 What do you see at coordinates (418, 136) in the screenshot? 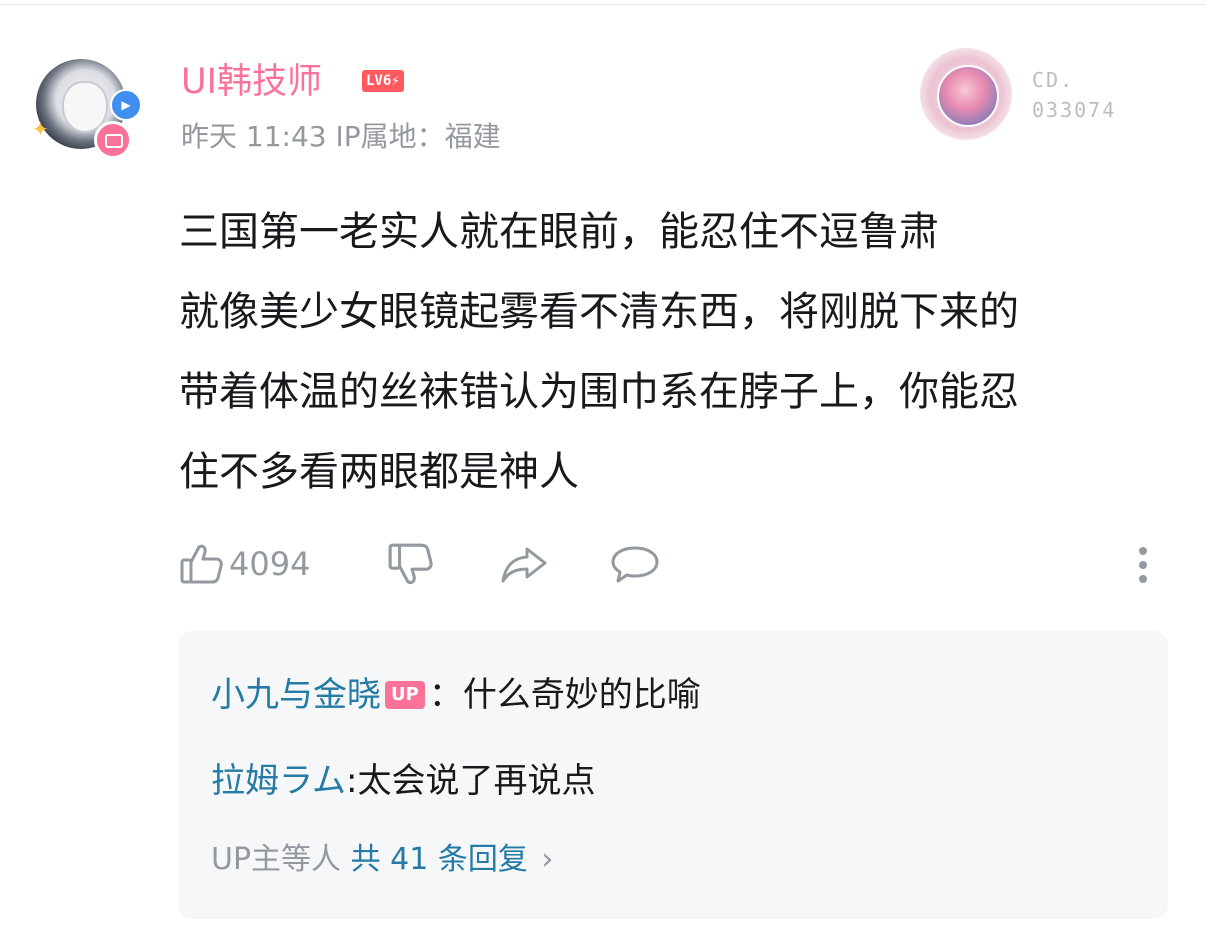
I see `ip-location: IP属地：福建` at bounding box center [418, 136].